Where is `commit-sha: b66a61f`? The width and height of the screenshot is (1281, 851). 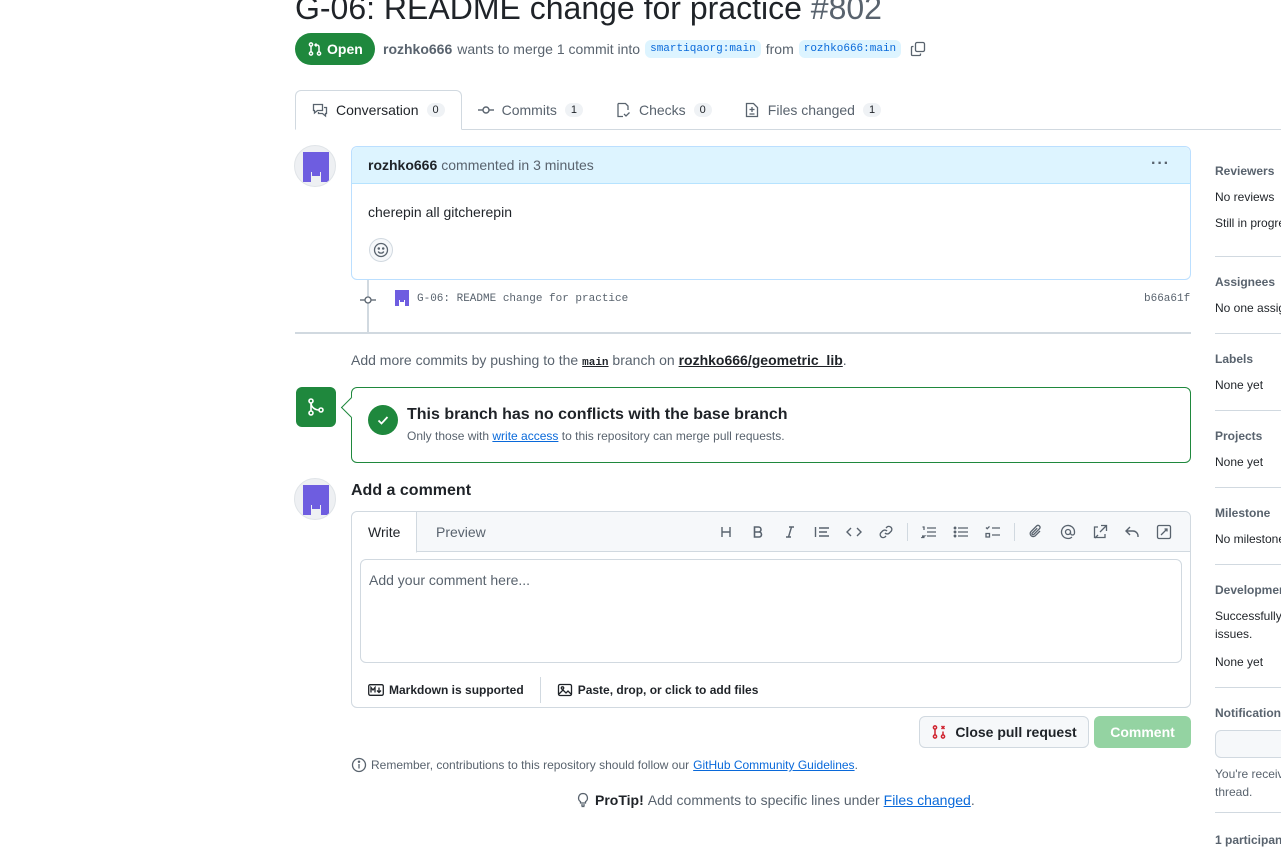
commit-sha: b66a61f is located at coordinates (1167, 299).